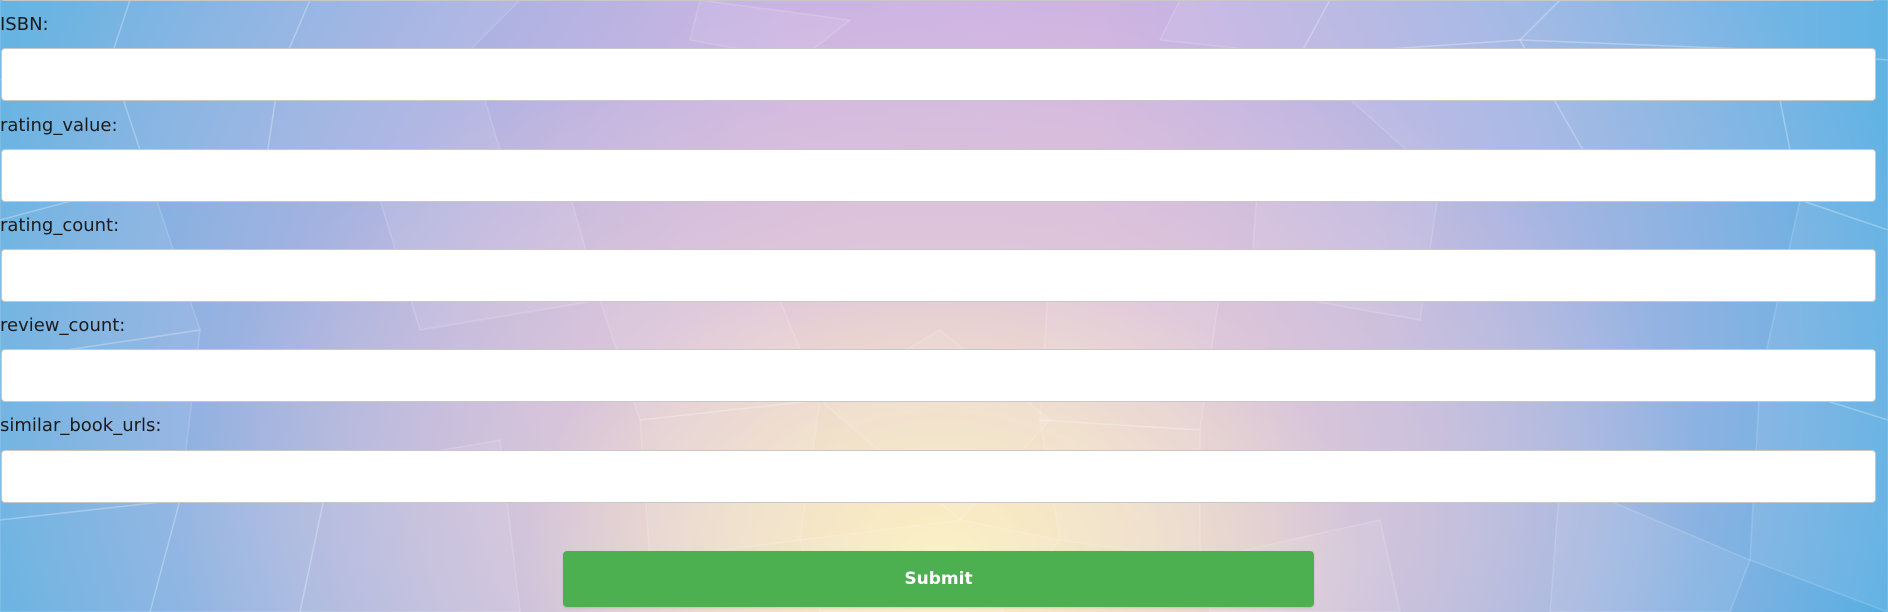 The height and width of the screenshot is (612, 1888). Describe the element at coordinates (63, 325) in the screenshot. I see `review-count-label: review_count:` at that location.